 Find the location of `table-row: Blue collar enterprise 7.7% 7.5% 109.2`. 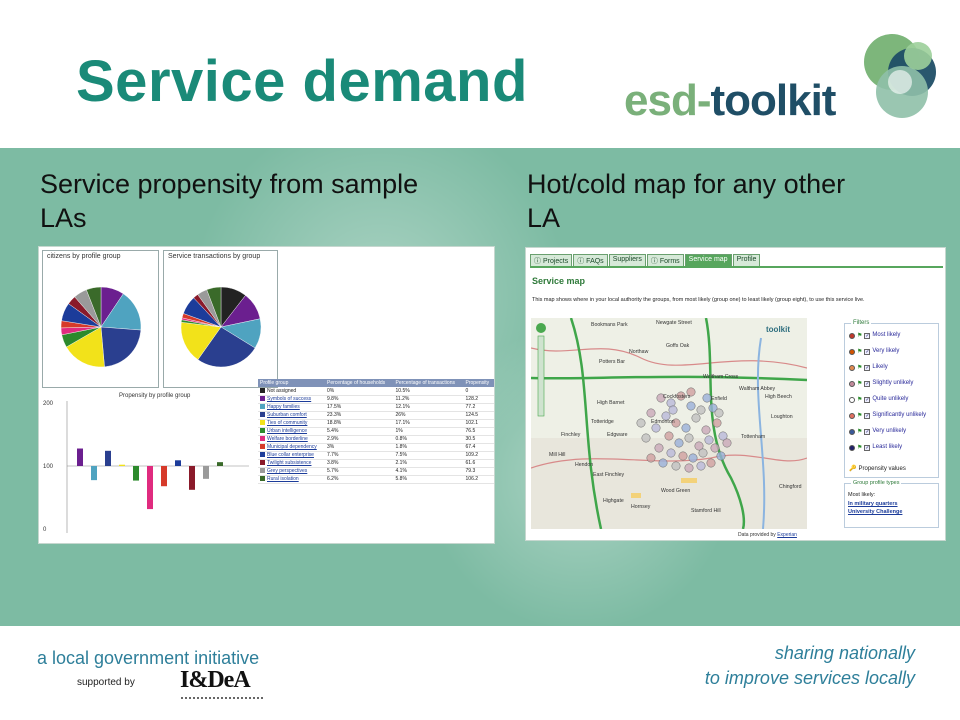

table-row: Blue collar enterprise 7.7% 7.5% 109.2 is located at coordinates (376, 455).